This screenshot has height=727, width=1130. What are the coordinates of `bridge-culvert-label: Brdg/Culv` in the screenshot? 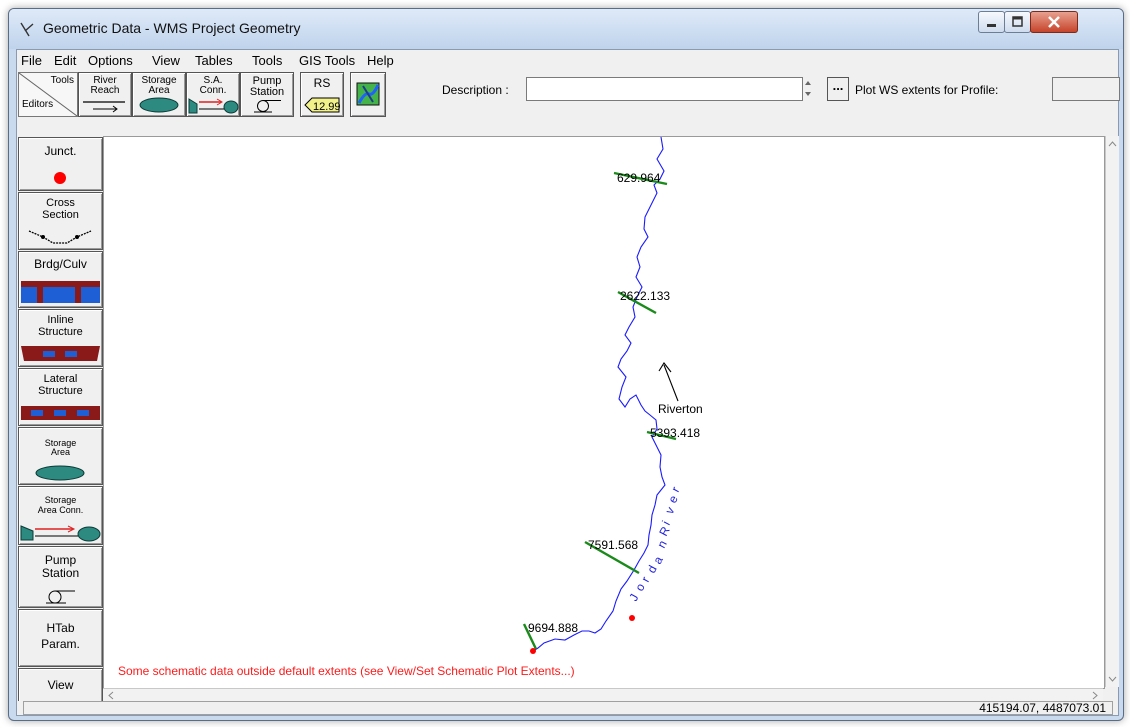 It's located at (60, 264).